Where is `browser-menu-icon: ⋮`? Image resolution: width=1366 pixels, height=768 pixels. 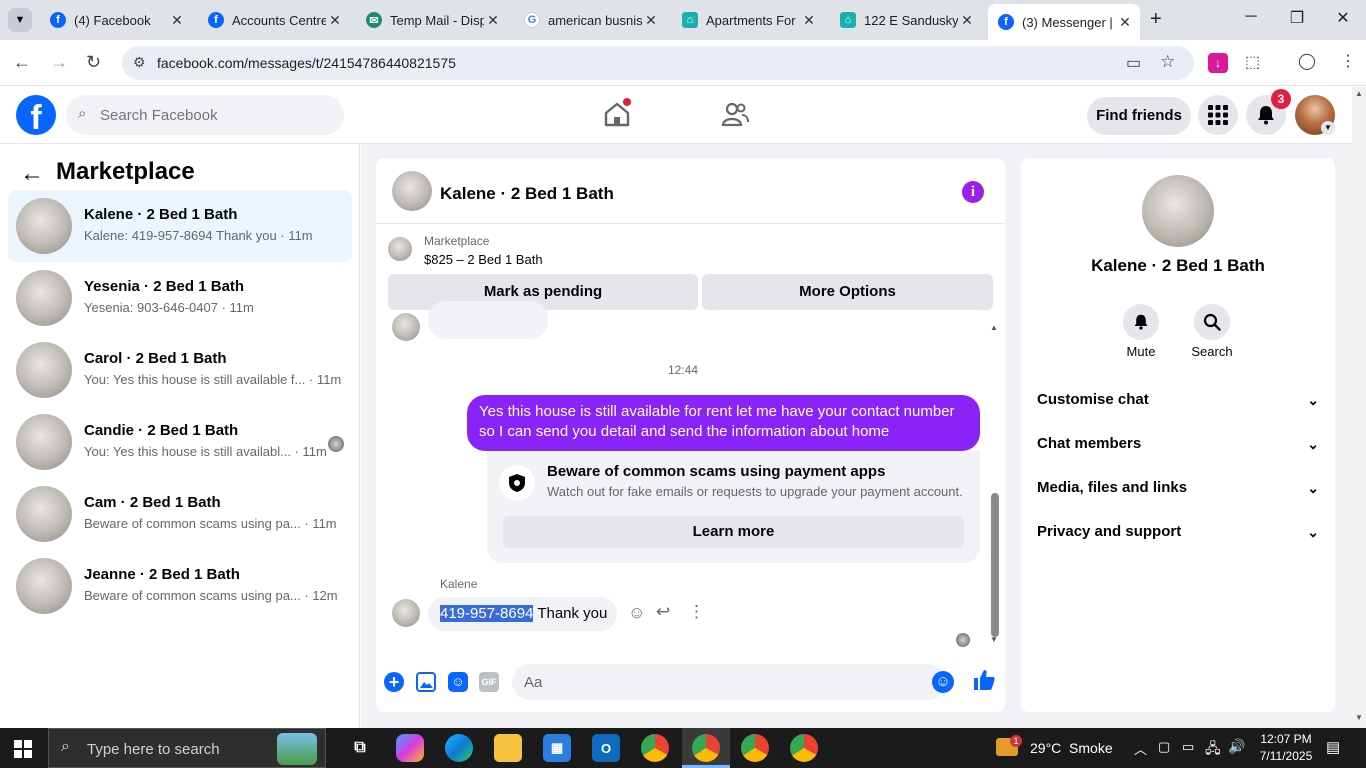
browser-menu-icon: ⋮ is located at coordinates (1348, 61).